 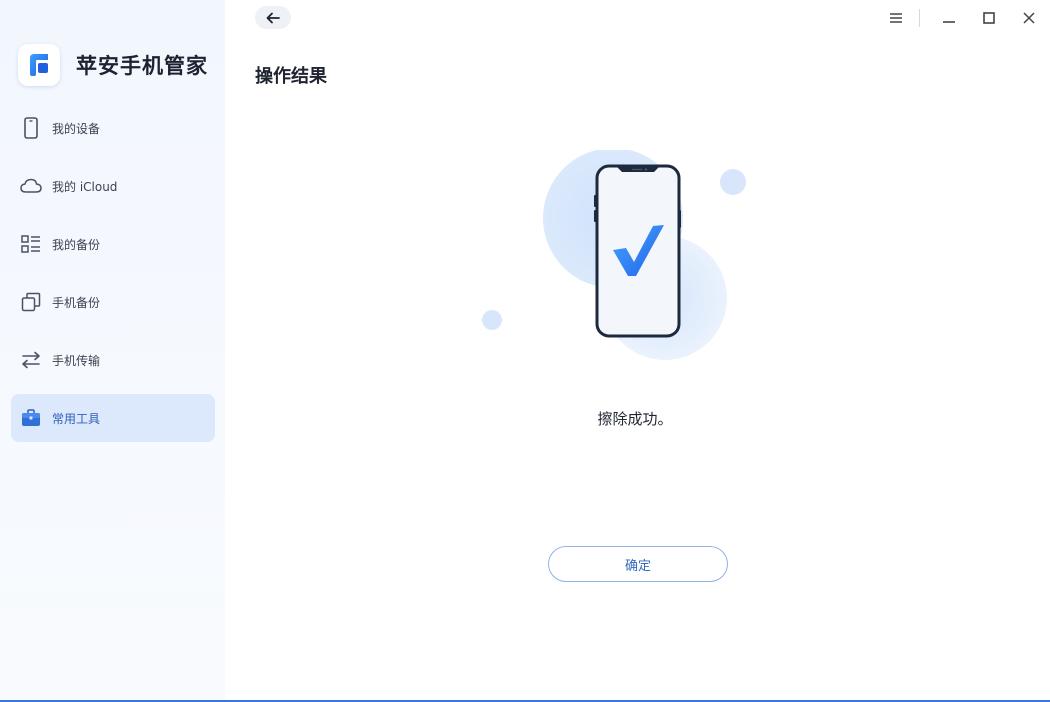 What do you see at coordinates (76, 244) in the screenshot?
I see `sidebar-item-label: 我的备份` at bounding box center [76, 244].